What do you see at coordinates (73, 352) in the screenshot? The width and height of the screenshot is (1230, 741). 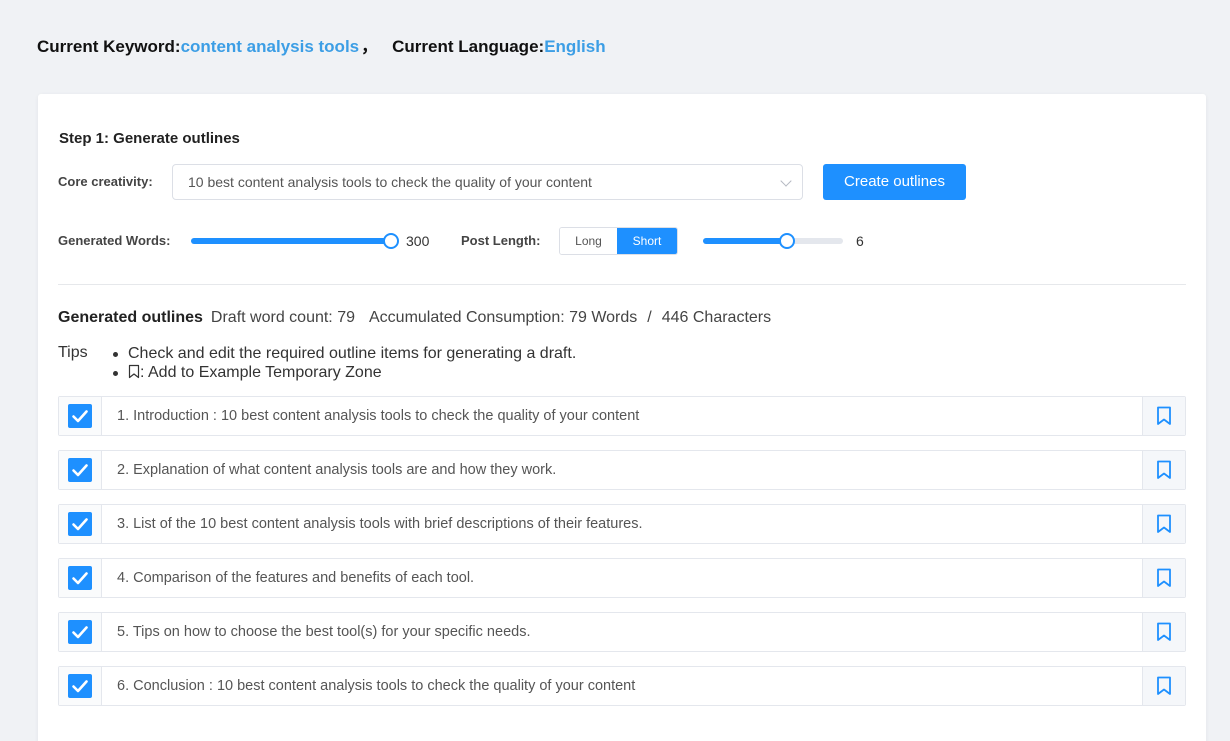 I see `tips-label: Tips` at bounding box center [73, 352].